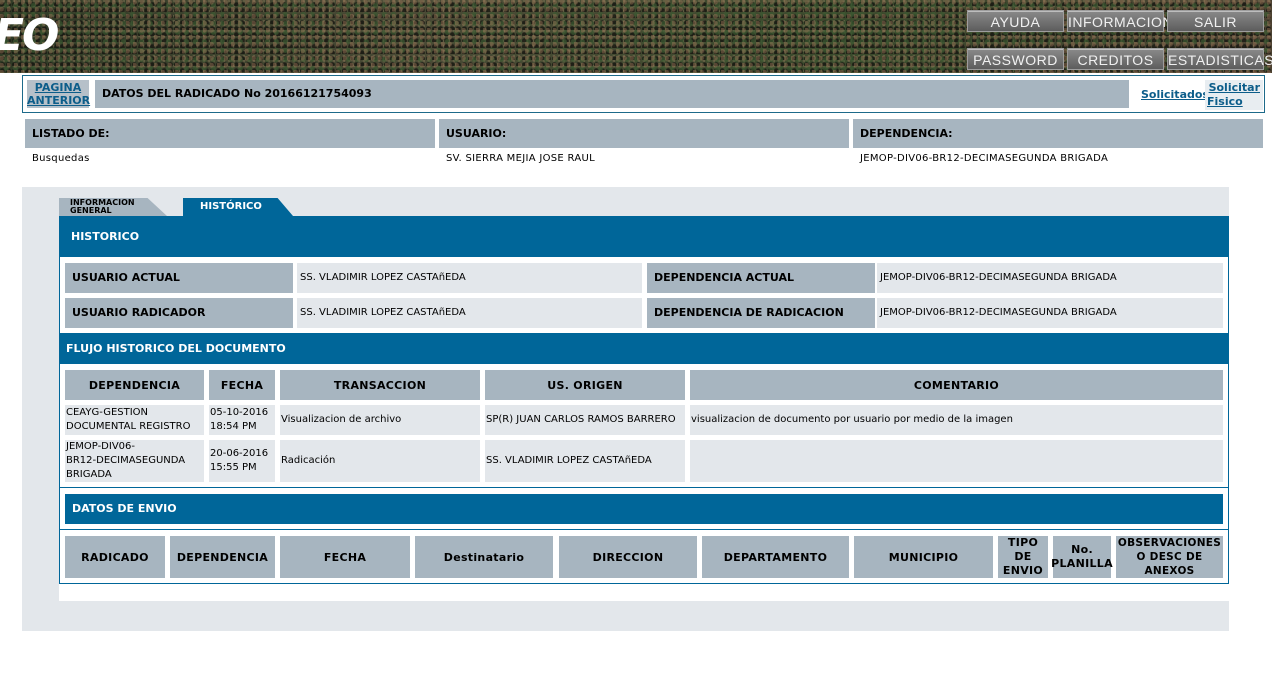 This screenshot has width=1272, height=682. Describe the element at coordinates (242, 385) in the screenshot. I see `flujo-col-fecha: FECHA` at that location.